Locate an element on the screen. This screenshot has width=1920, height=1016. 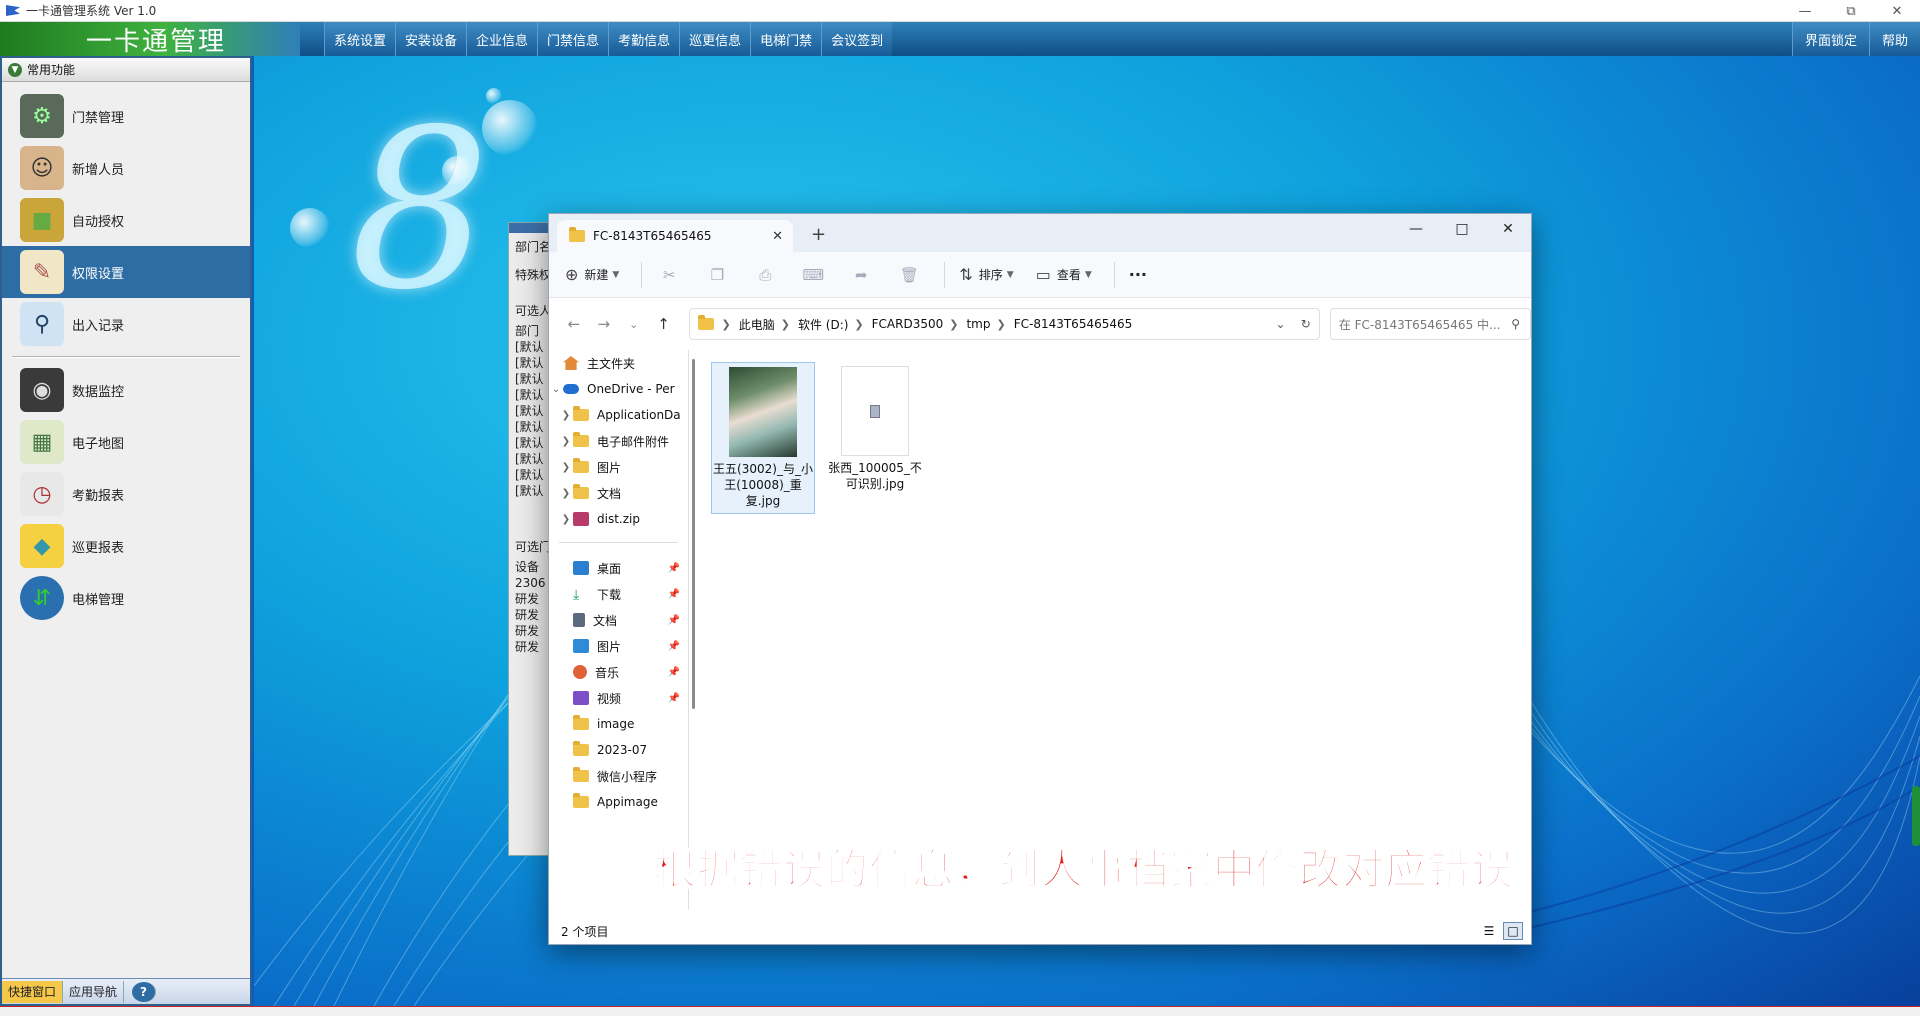
nav-item-folder: ❯ 图片 is located at coordinates (618, 467).